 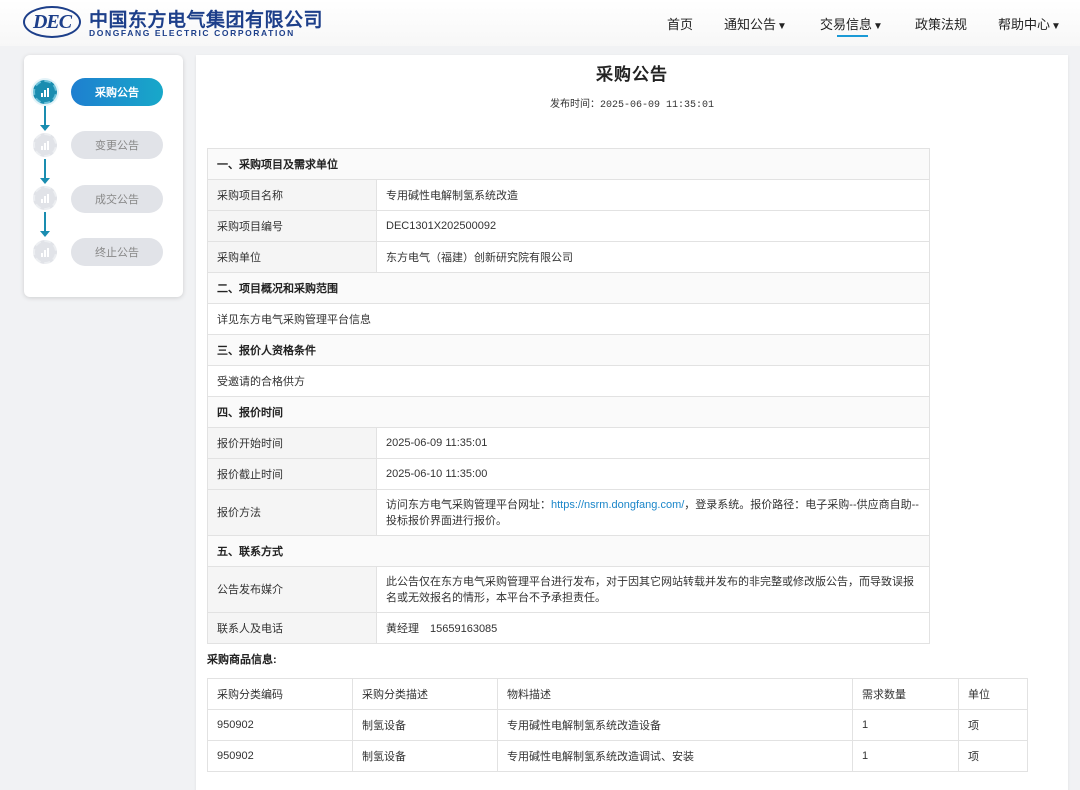 I want to click on nav-trade-info: 交易信息▼, so click(x=851, y=23).